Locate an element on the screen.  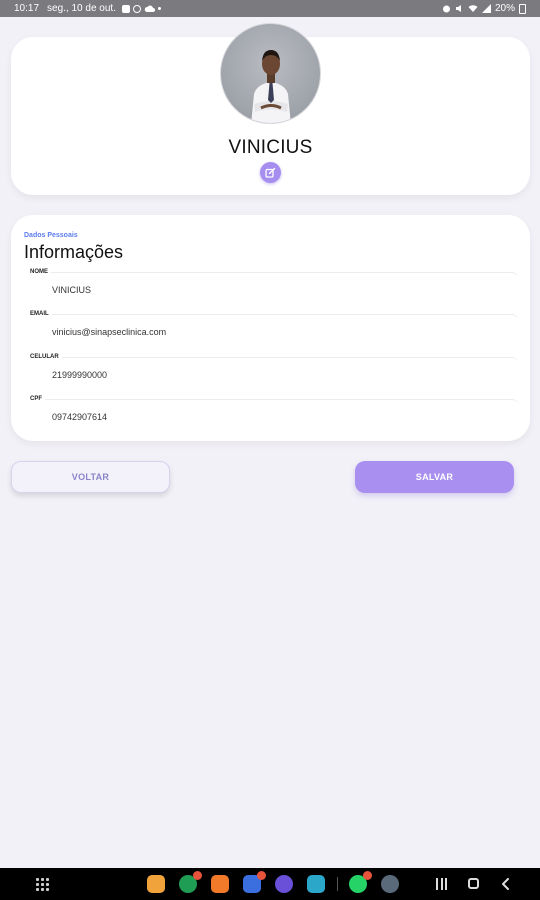
name-field: NOME VINICIUS is located at coordinates (274, 288).